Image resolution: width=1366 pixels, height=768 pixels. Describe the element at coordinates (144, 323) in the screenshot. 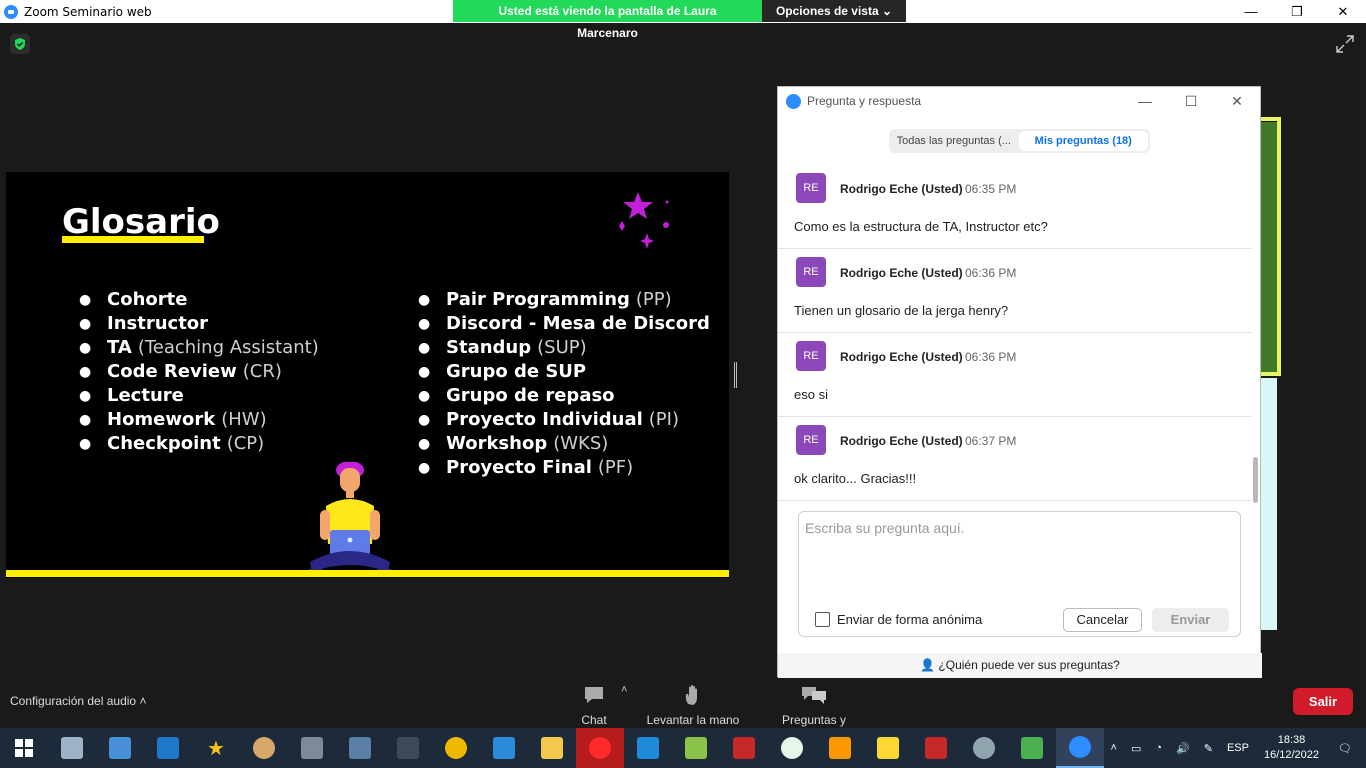

I see `list-item: ● Instructor` at that location.